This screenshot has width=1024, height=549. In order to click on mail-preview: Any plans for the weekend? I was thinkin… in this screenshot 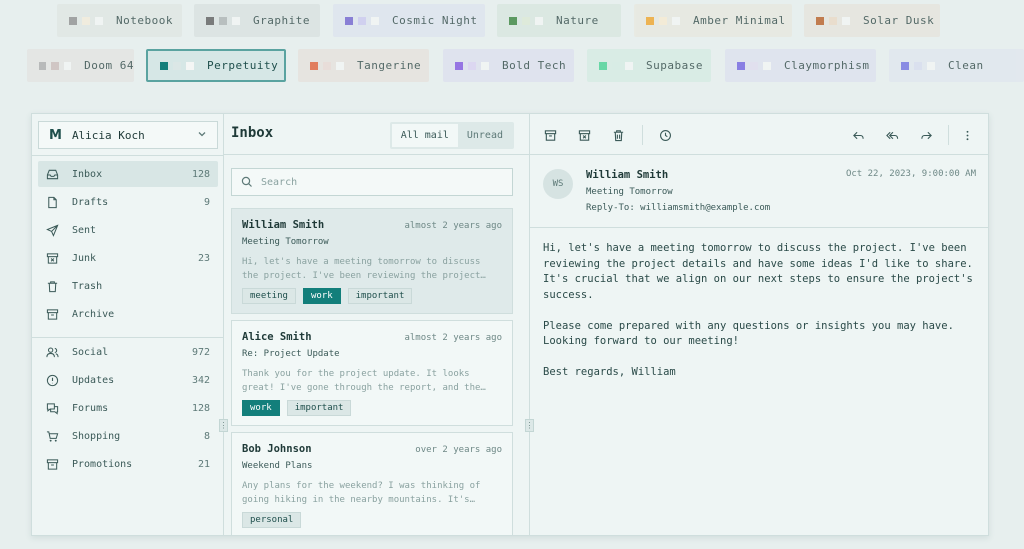, I will do `click(361, 493)`.